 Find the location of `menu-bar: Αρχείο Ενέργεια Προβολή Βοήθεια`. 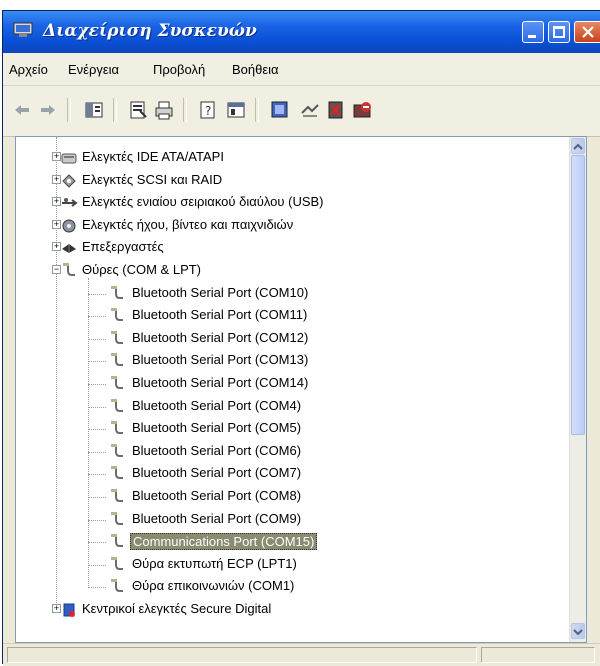

menu-bar: Αρχείο Ενέργεια Προβολή Βοήθεια is located at coordinates (301, 69).